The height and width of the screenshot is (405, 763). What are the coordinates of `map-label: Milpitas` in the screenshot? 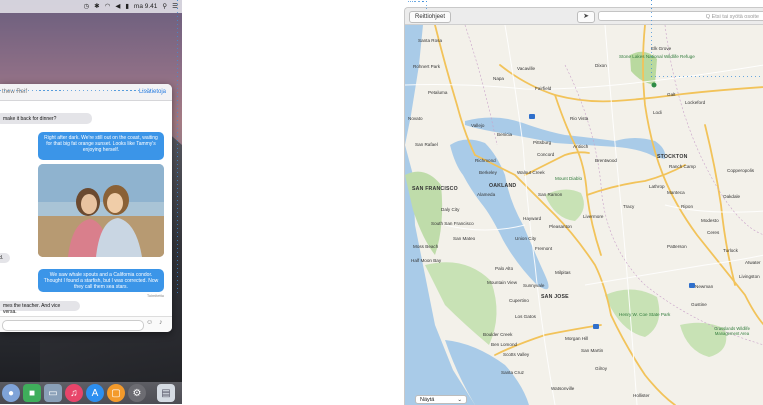 It's located at (563, 272).